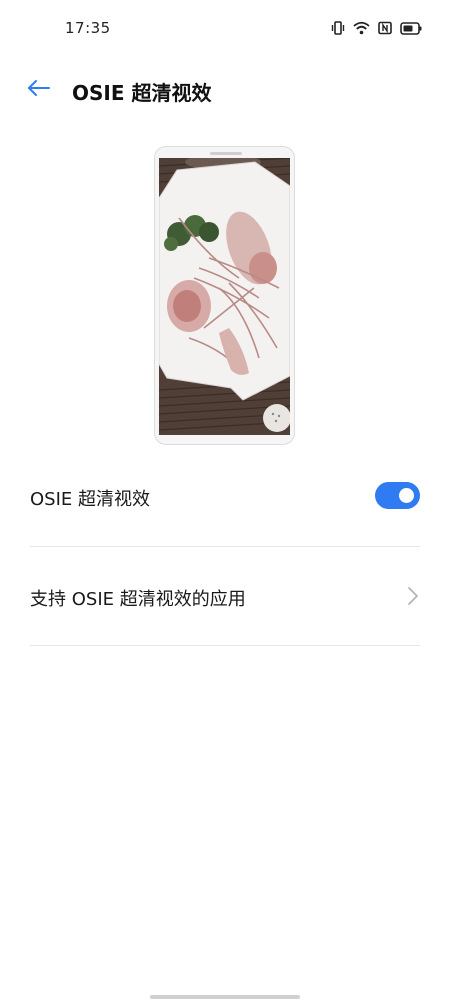  What do you see at coordinates (225, 997) in the screenshot?
I see `home-indicator` at bounding box center [225, 997].